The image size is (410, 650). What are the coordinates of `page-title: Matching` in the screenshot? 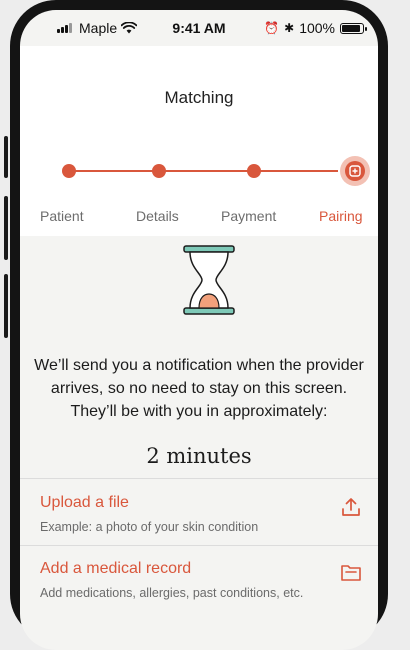 It's located at (199, 97).